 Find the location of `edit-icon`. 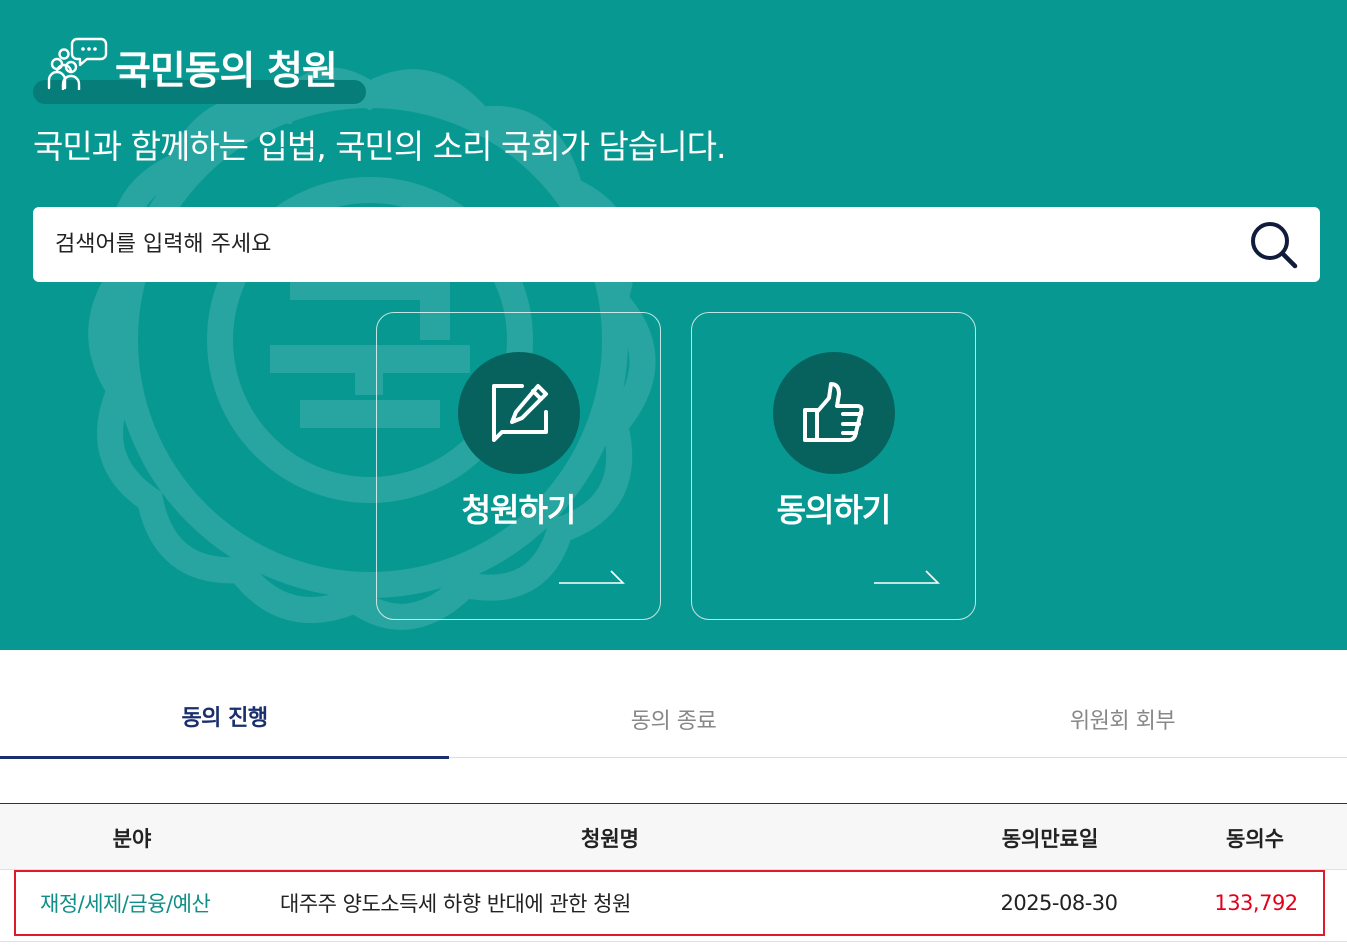

edit-icon is located at coordinates (520, 413).